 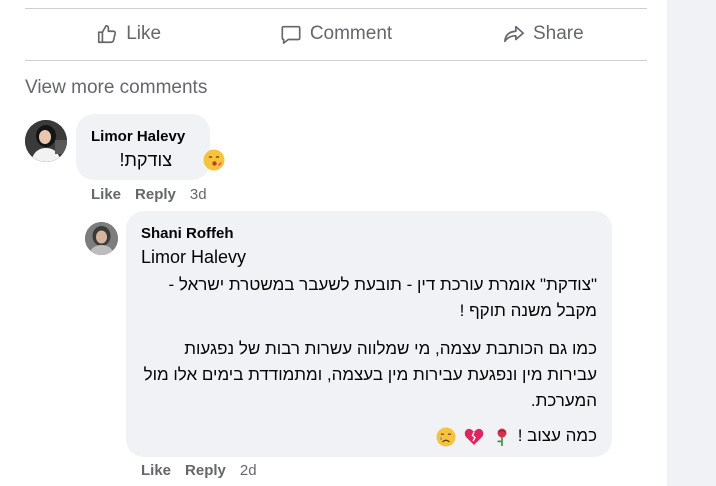 What do you see at coordinates (445, 437) in the screenshot?
I see `crying-face-icon` at bounding box center [445, 437].